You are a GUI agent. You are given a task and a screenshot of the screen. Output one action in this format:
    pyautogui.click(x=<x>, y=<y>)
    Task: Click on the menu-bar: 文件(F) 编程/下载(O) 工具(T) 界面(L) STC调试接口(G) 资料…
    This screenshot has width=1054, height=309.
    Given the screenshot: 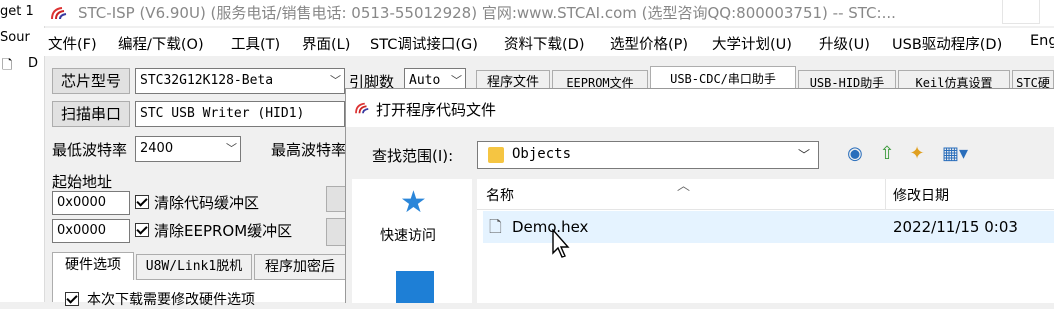 What is the action you would take?
    pyautogui.click(x=549, y=42)
    